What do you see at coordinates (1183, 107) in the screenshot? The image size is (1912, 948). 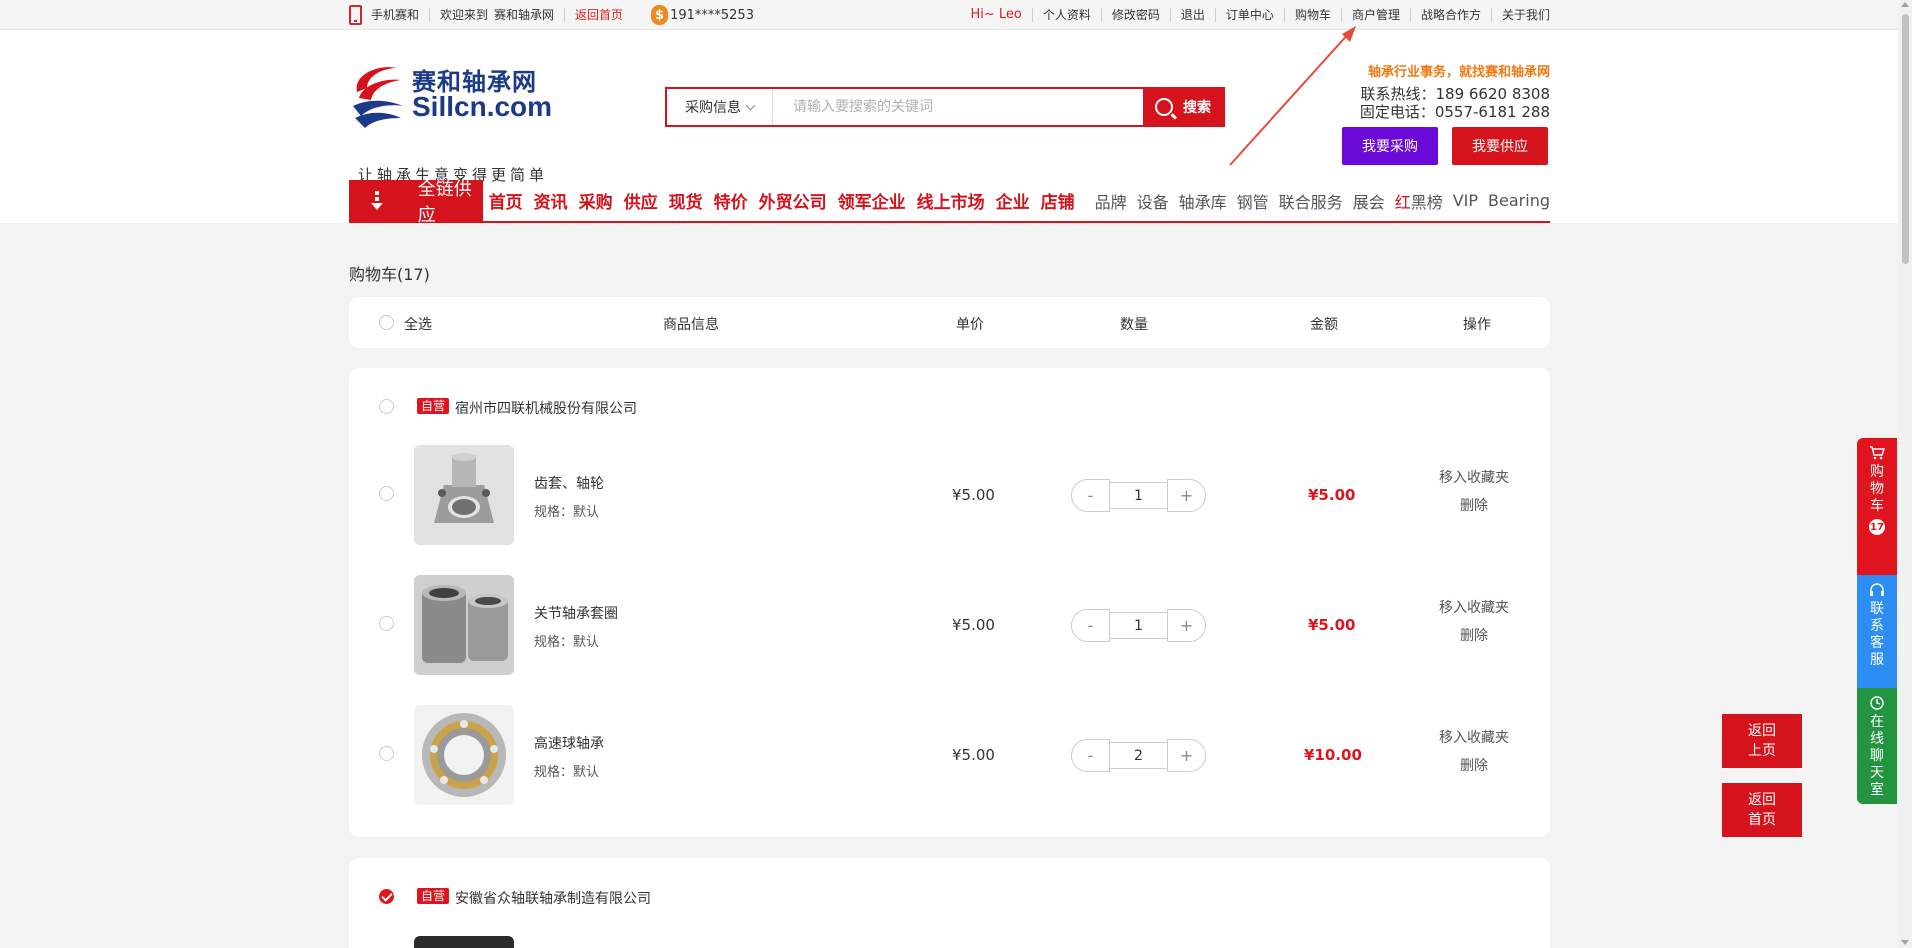 I see `search-button: 搜索` at bounding box center [1183, 107].